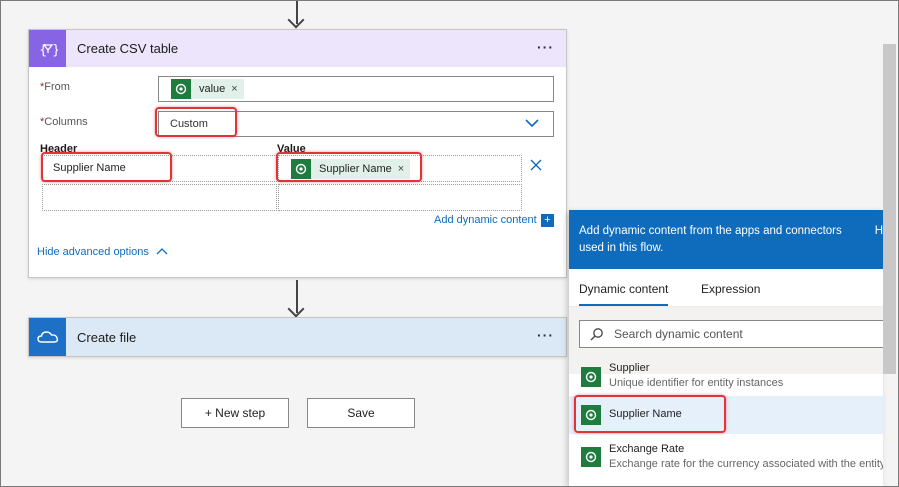 The width and height of the screenshot is (899, 487). I want to click on highlight-value-token, so click(349, 167).